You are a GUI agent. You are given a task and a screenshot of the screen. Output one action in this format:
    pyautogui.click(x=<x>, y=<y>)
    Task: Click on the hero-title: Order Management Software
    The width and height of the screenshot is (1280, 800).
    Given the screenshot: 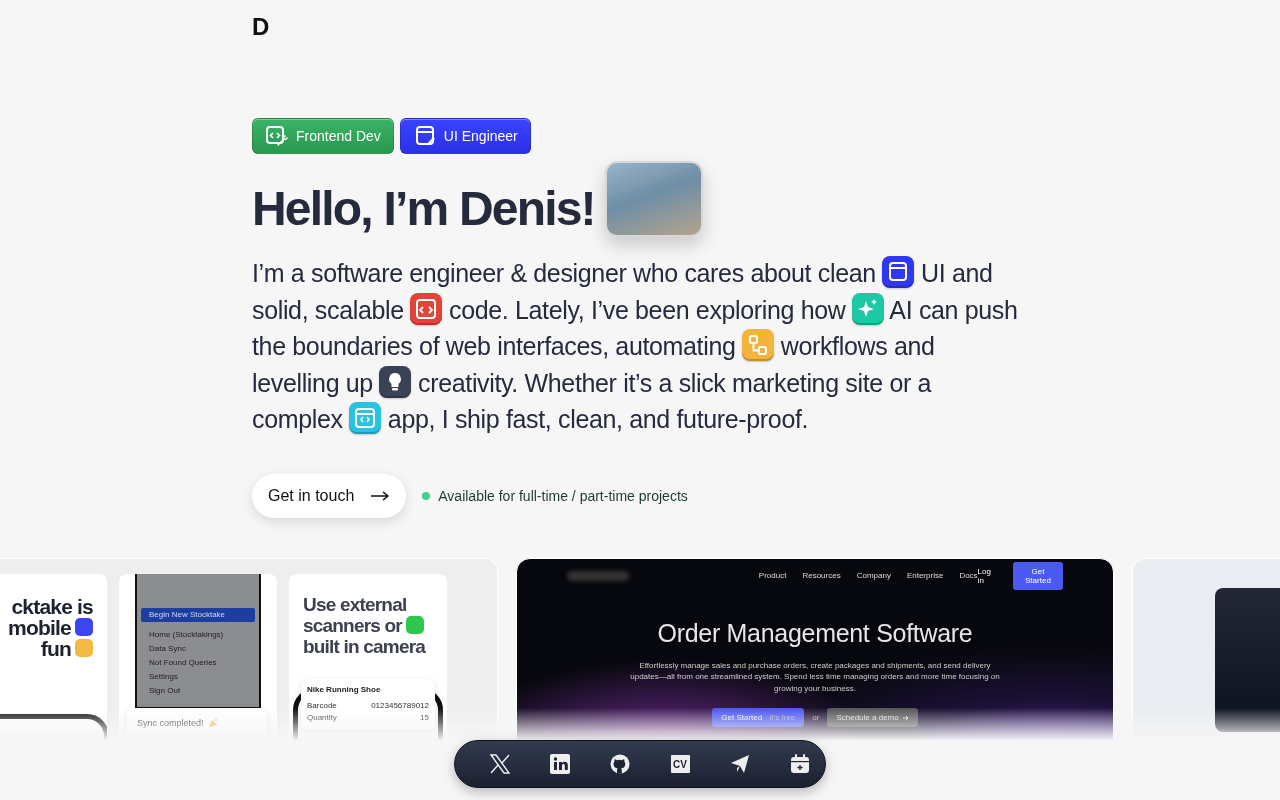 What is the action you would take?
    pyautogui.click(x=815, y=633)
    